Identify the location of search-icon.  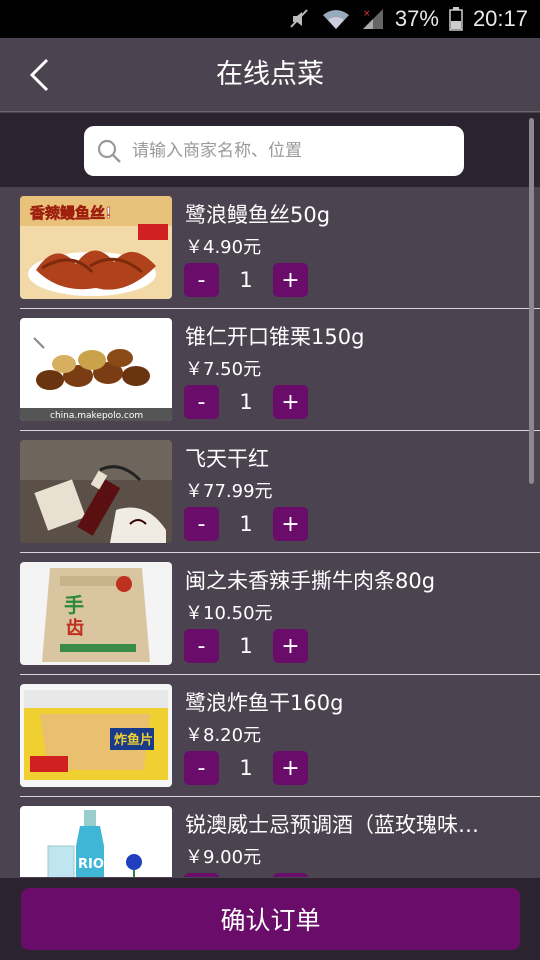
(109, 151).